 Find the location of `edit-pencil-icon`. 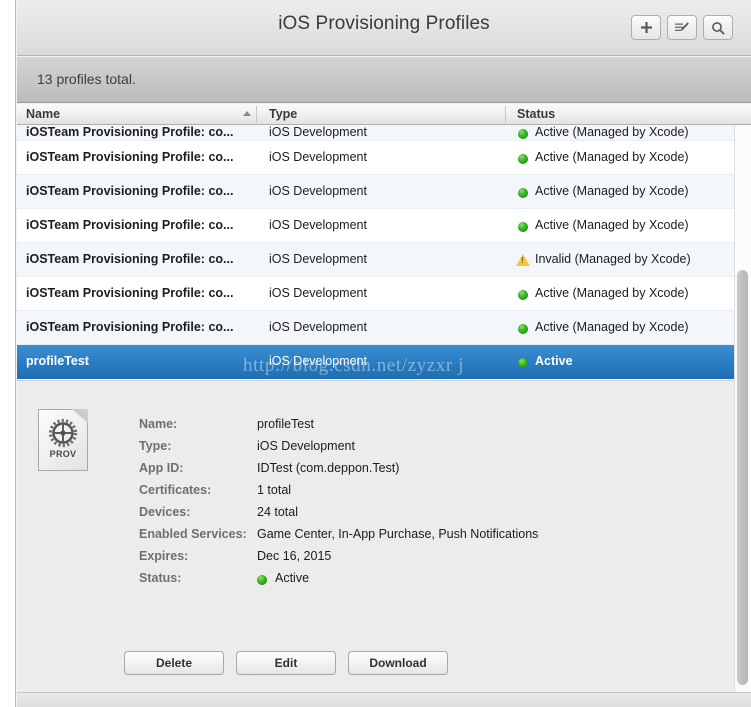

edit-pencil-icon is located at coordinates (682, 26).